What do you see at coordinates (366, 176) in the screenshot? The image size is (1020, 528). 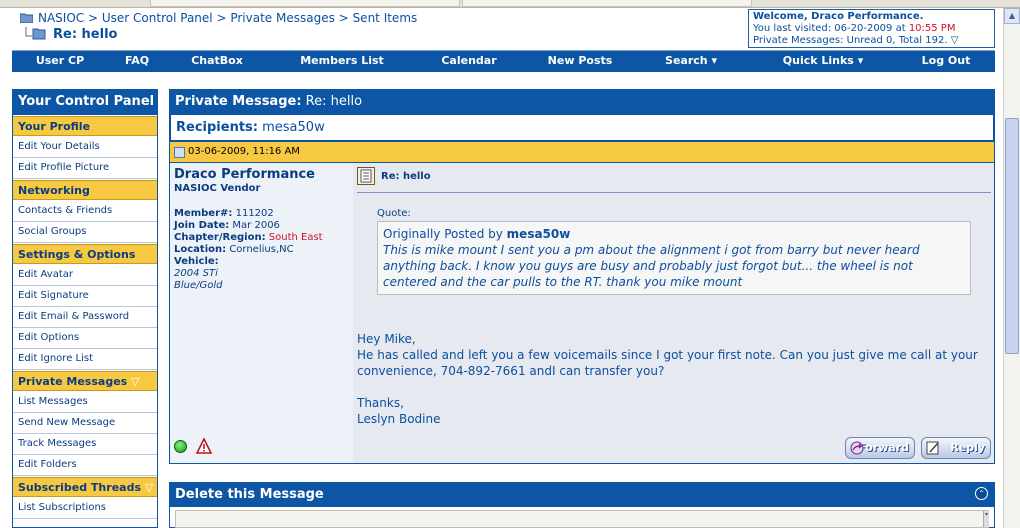 I see `message-icon` at bounding box center [366, 176].